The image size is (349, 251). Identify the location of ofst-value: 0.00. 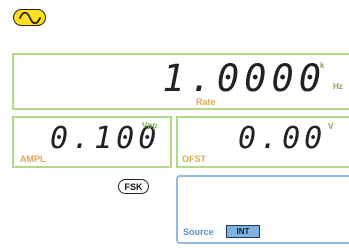
(282, 138).